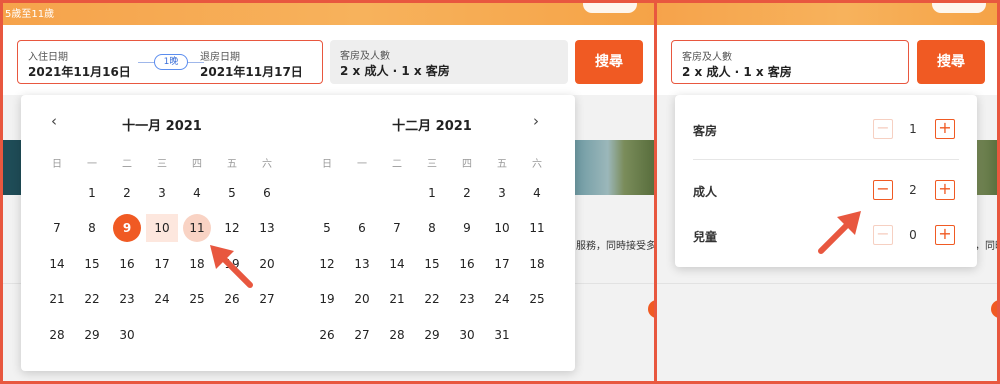 The image size is (1000, 384). What do you see at coordinates (945, 235) in the screenshot?
I see `children-plus-button: +` at bounding box center [945, 235].